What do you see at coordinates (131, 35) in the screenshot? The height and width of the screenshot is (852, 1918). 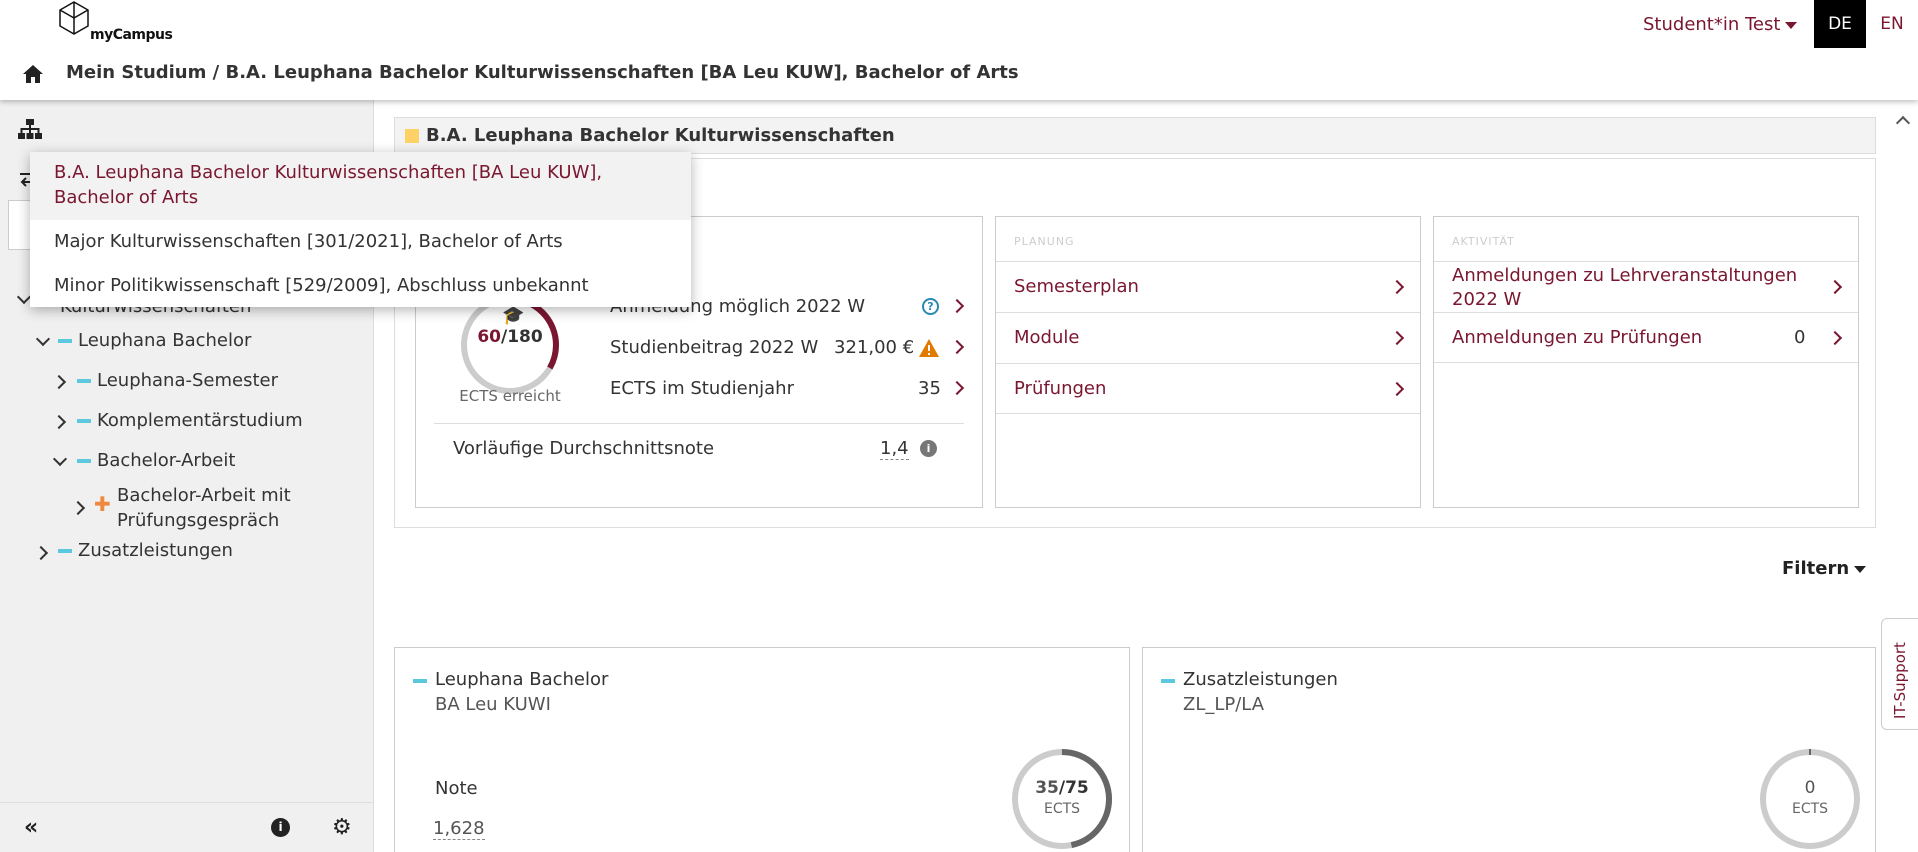 I see `logo-text: myCampus` at bounding box center [131, 35].